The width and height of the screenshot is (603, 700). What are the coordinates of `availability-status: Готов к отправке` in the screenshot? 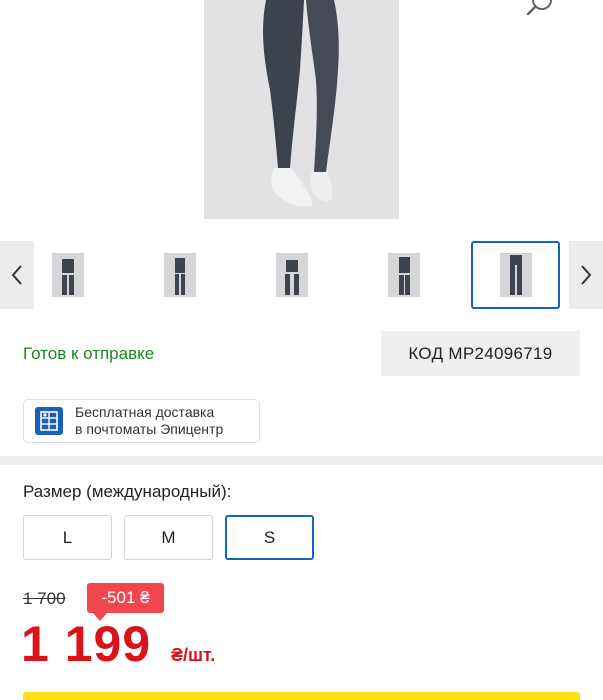 It's located at (89, 353).